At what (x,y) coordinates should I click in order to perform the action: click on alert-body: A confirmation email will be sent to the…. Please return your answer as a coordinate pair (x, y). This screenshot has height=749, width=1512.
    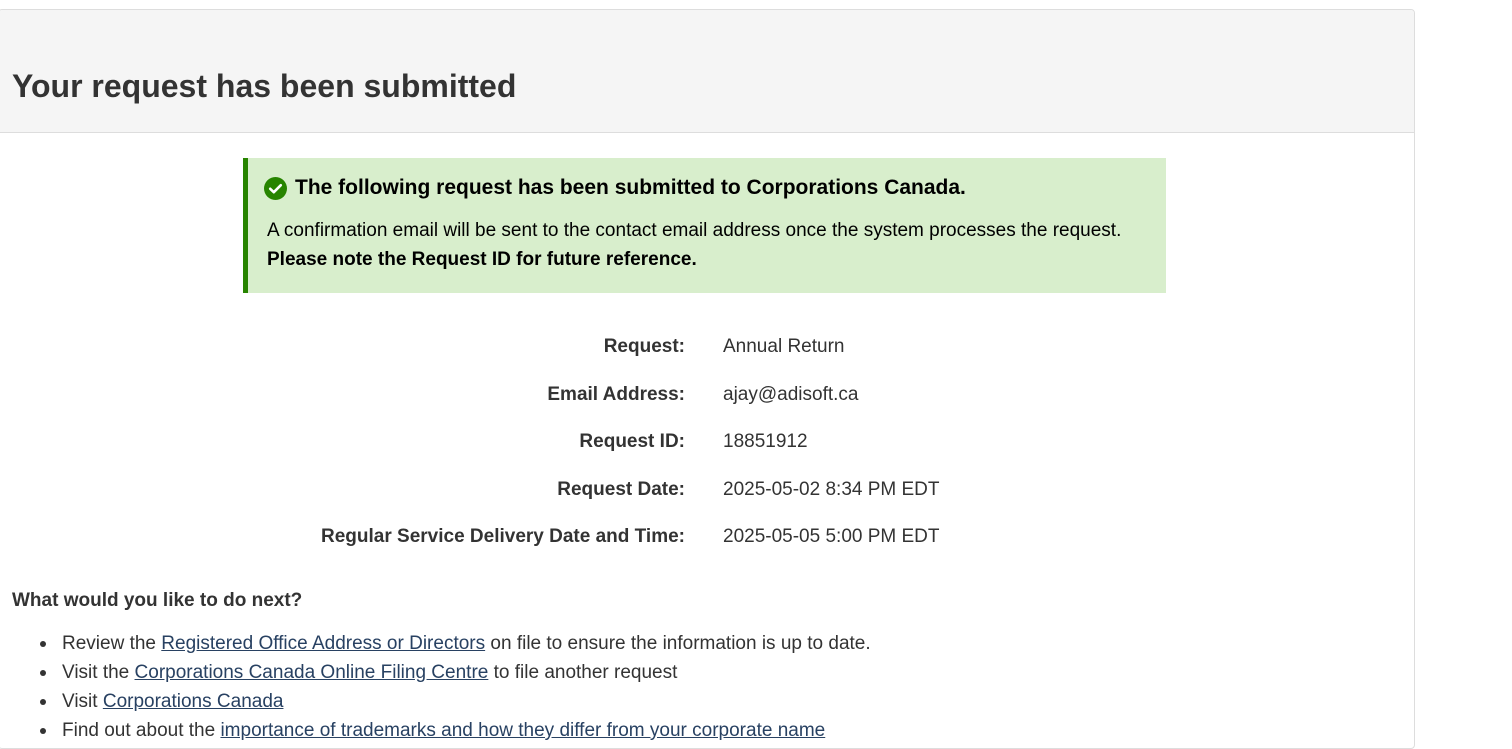
    Looking at the image, I should click on (707, 245).